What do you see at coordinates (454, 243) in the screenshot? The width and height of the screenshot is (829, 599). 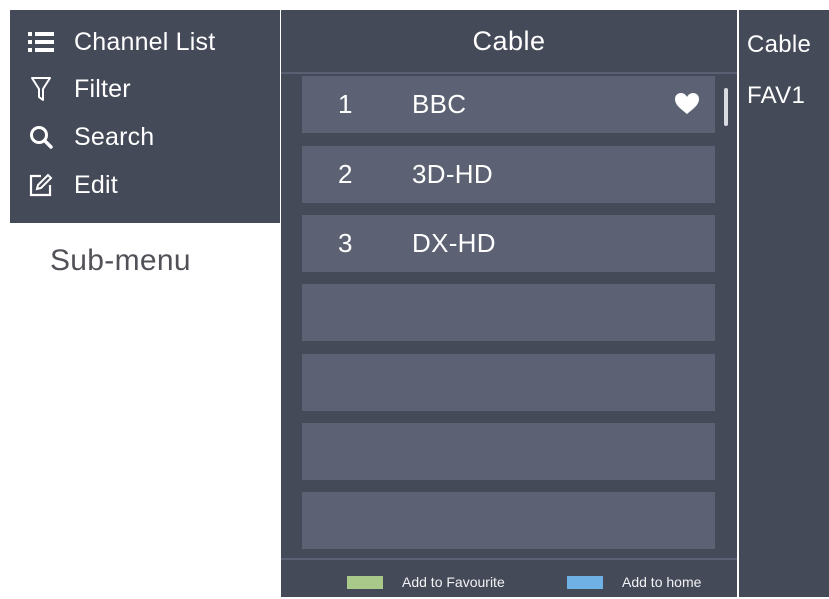 I see `channel-name: DX-HD` at bounding box center [454, 243].